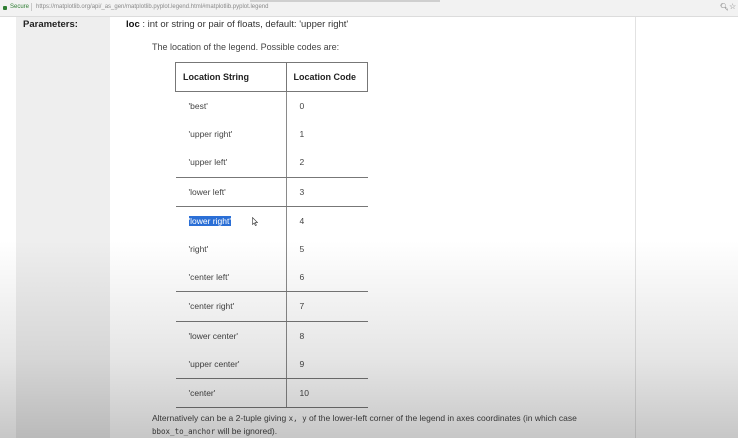 The image size is (738, 438). What do you see at coordinates (327, 278) in the screenshot?
I see `location-code-cell: 6` at bounding box center [327, 278].